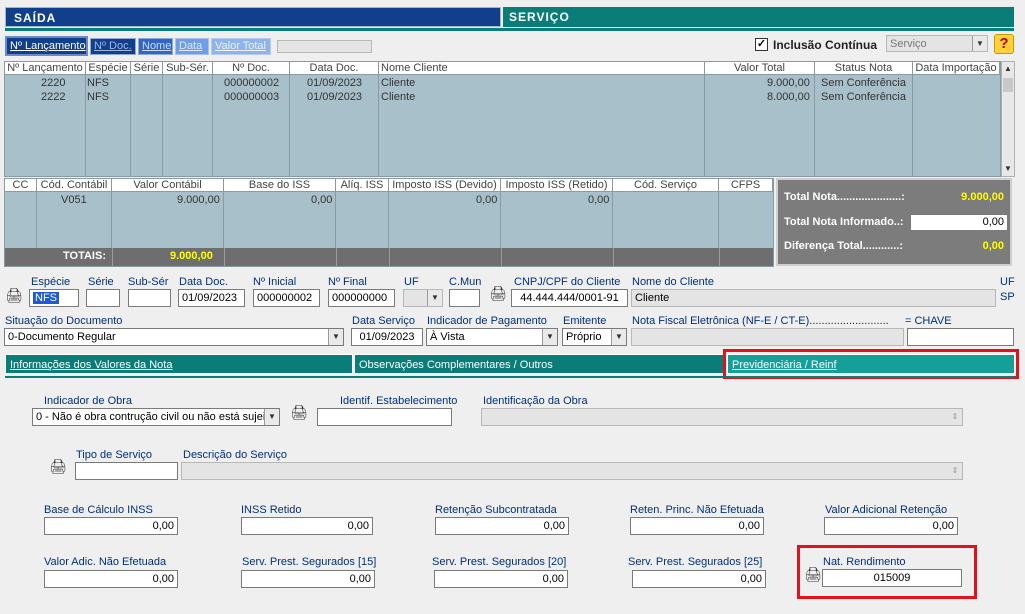  I want to click on tax-grid-col-aliq-iss: Alíq. ISS, so click(362, 185).